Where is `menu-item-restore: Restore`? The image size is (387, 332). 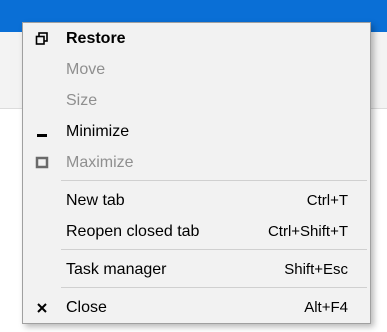
menu-item-restore: Restore is located at coordinates (196, 39).